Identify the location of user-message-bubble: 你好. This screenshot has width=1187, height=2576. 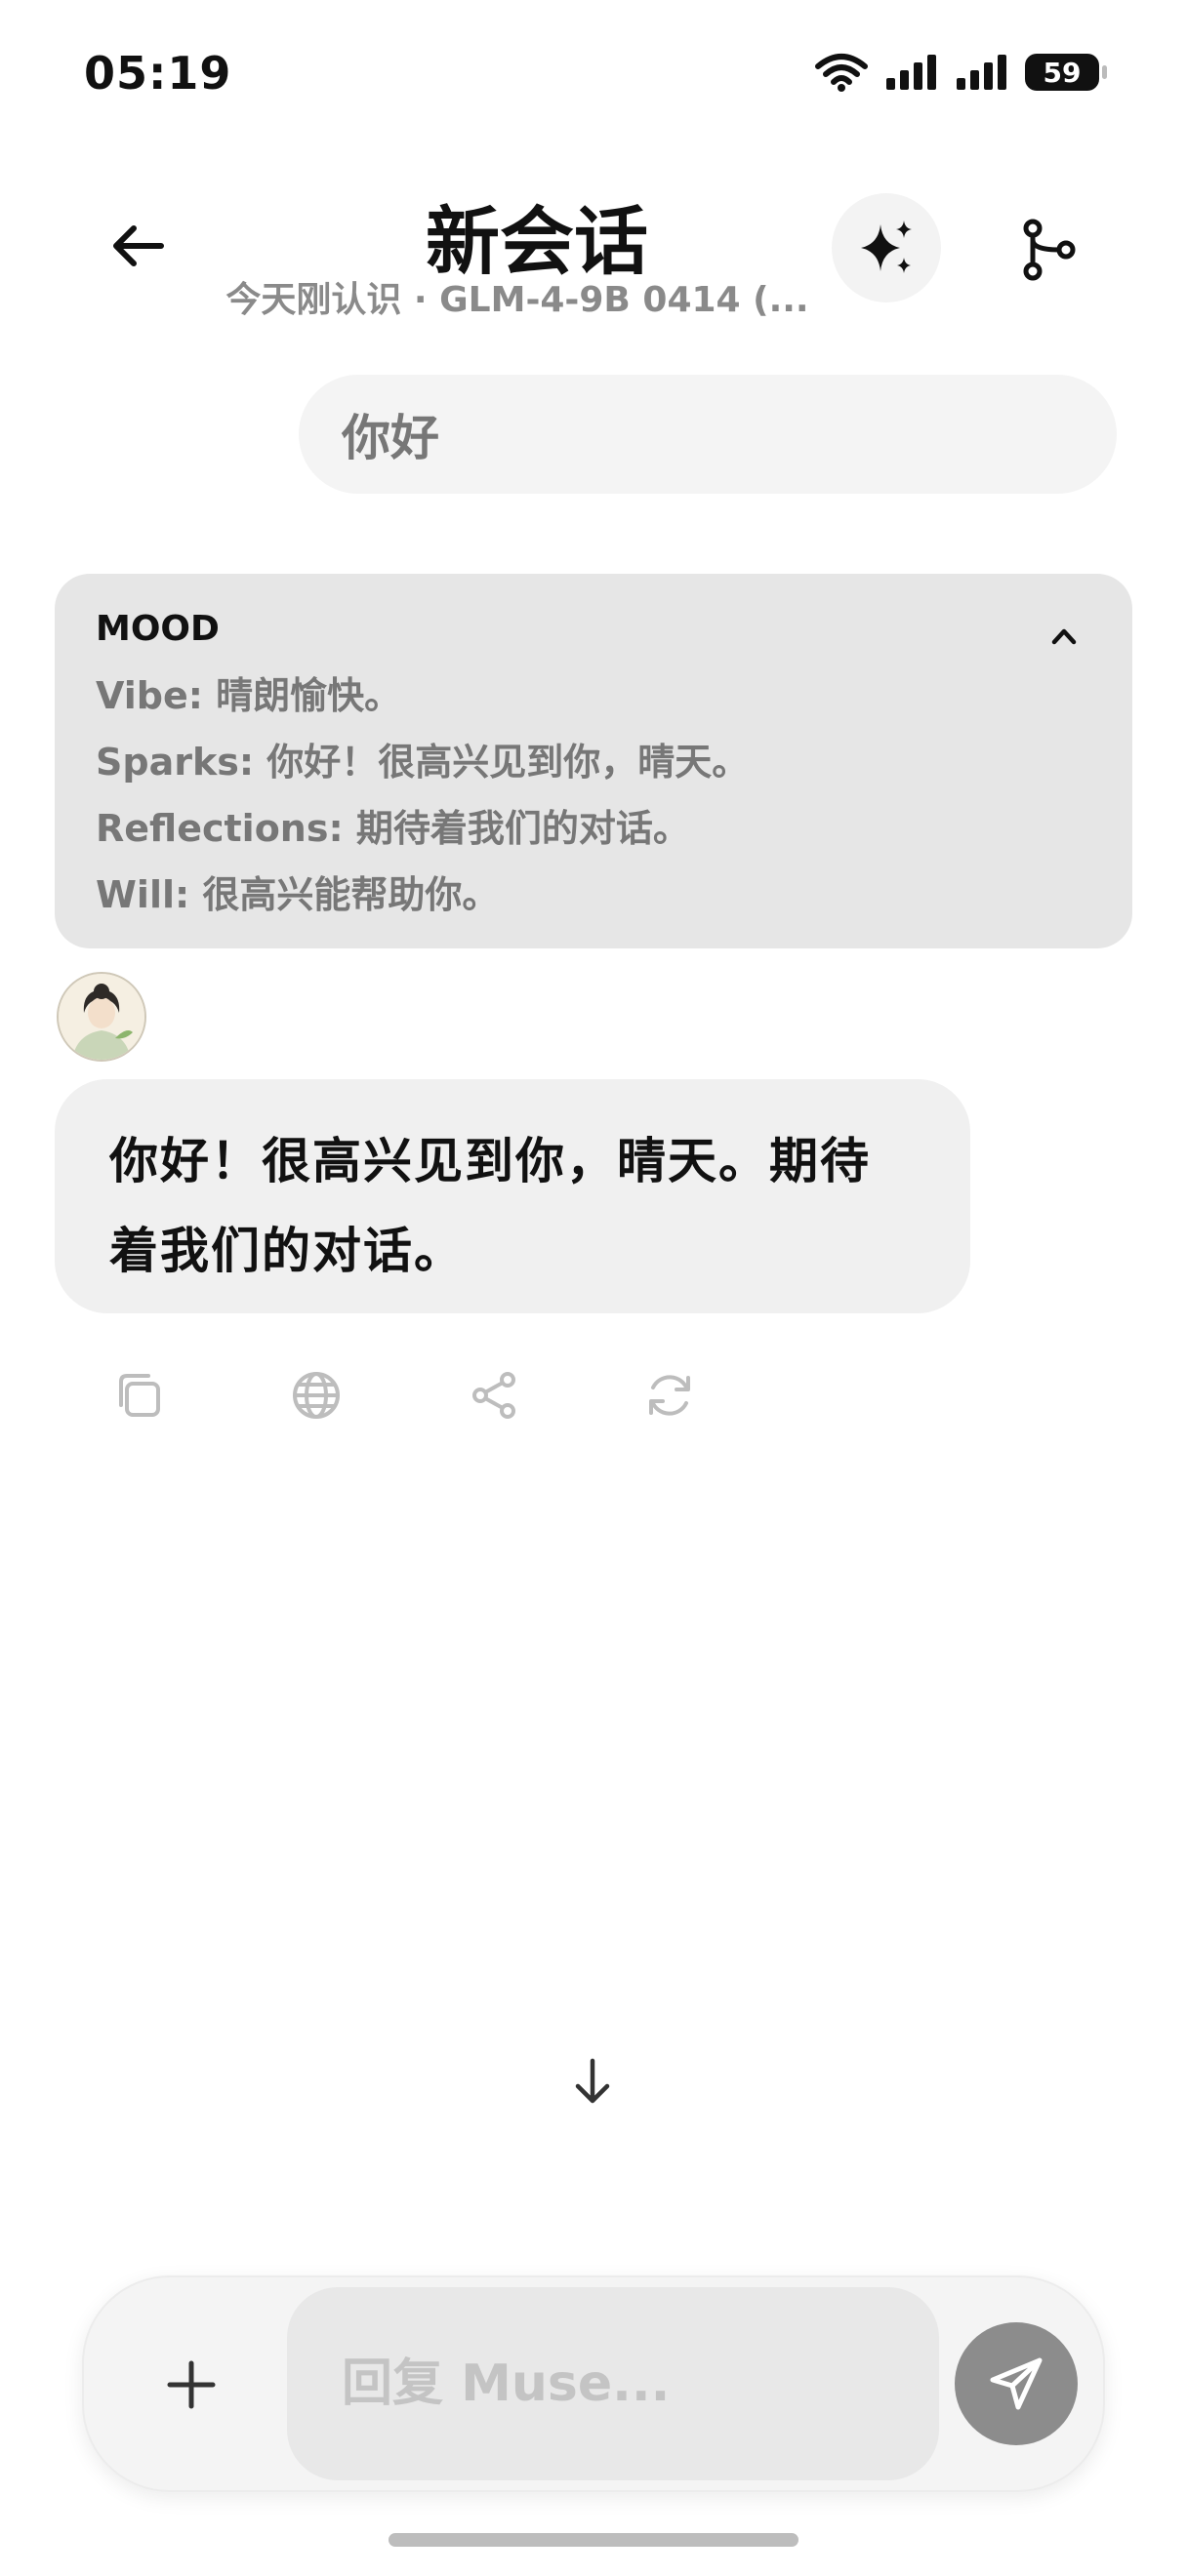
(708, 434).